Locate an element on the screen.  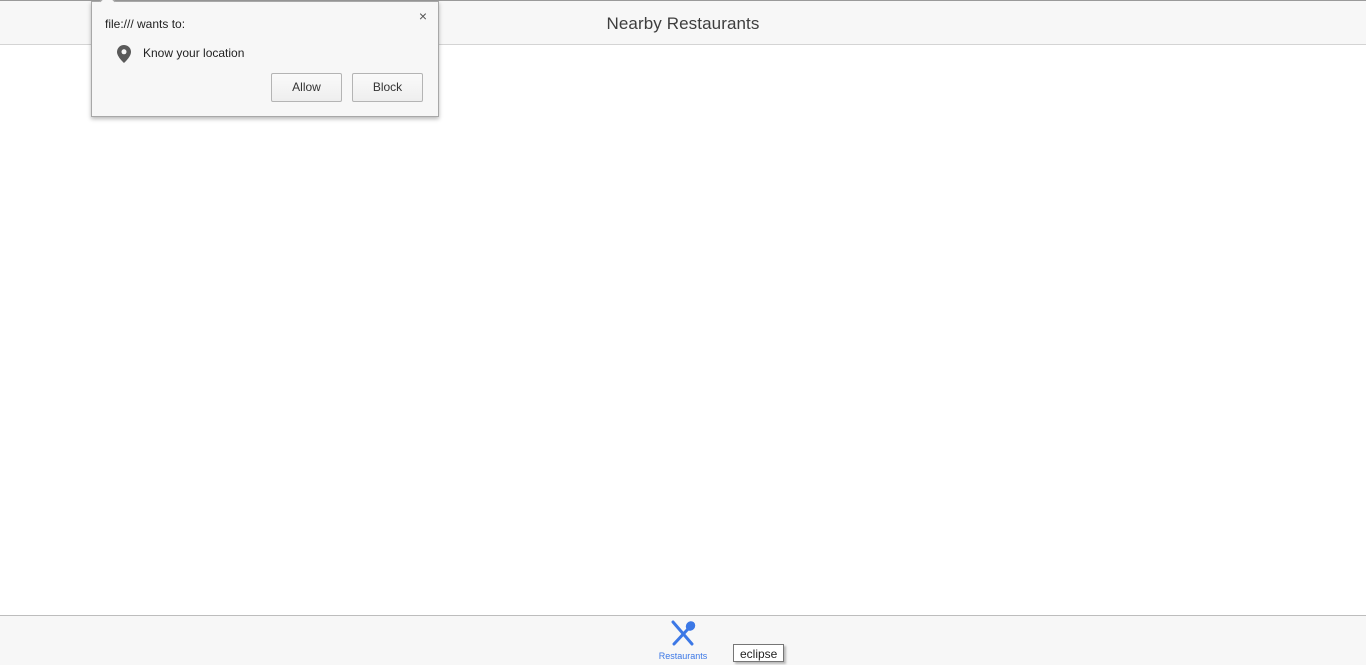
popup-origin-text: file:/// wants to: is located at coordinates (145, 24).